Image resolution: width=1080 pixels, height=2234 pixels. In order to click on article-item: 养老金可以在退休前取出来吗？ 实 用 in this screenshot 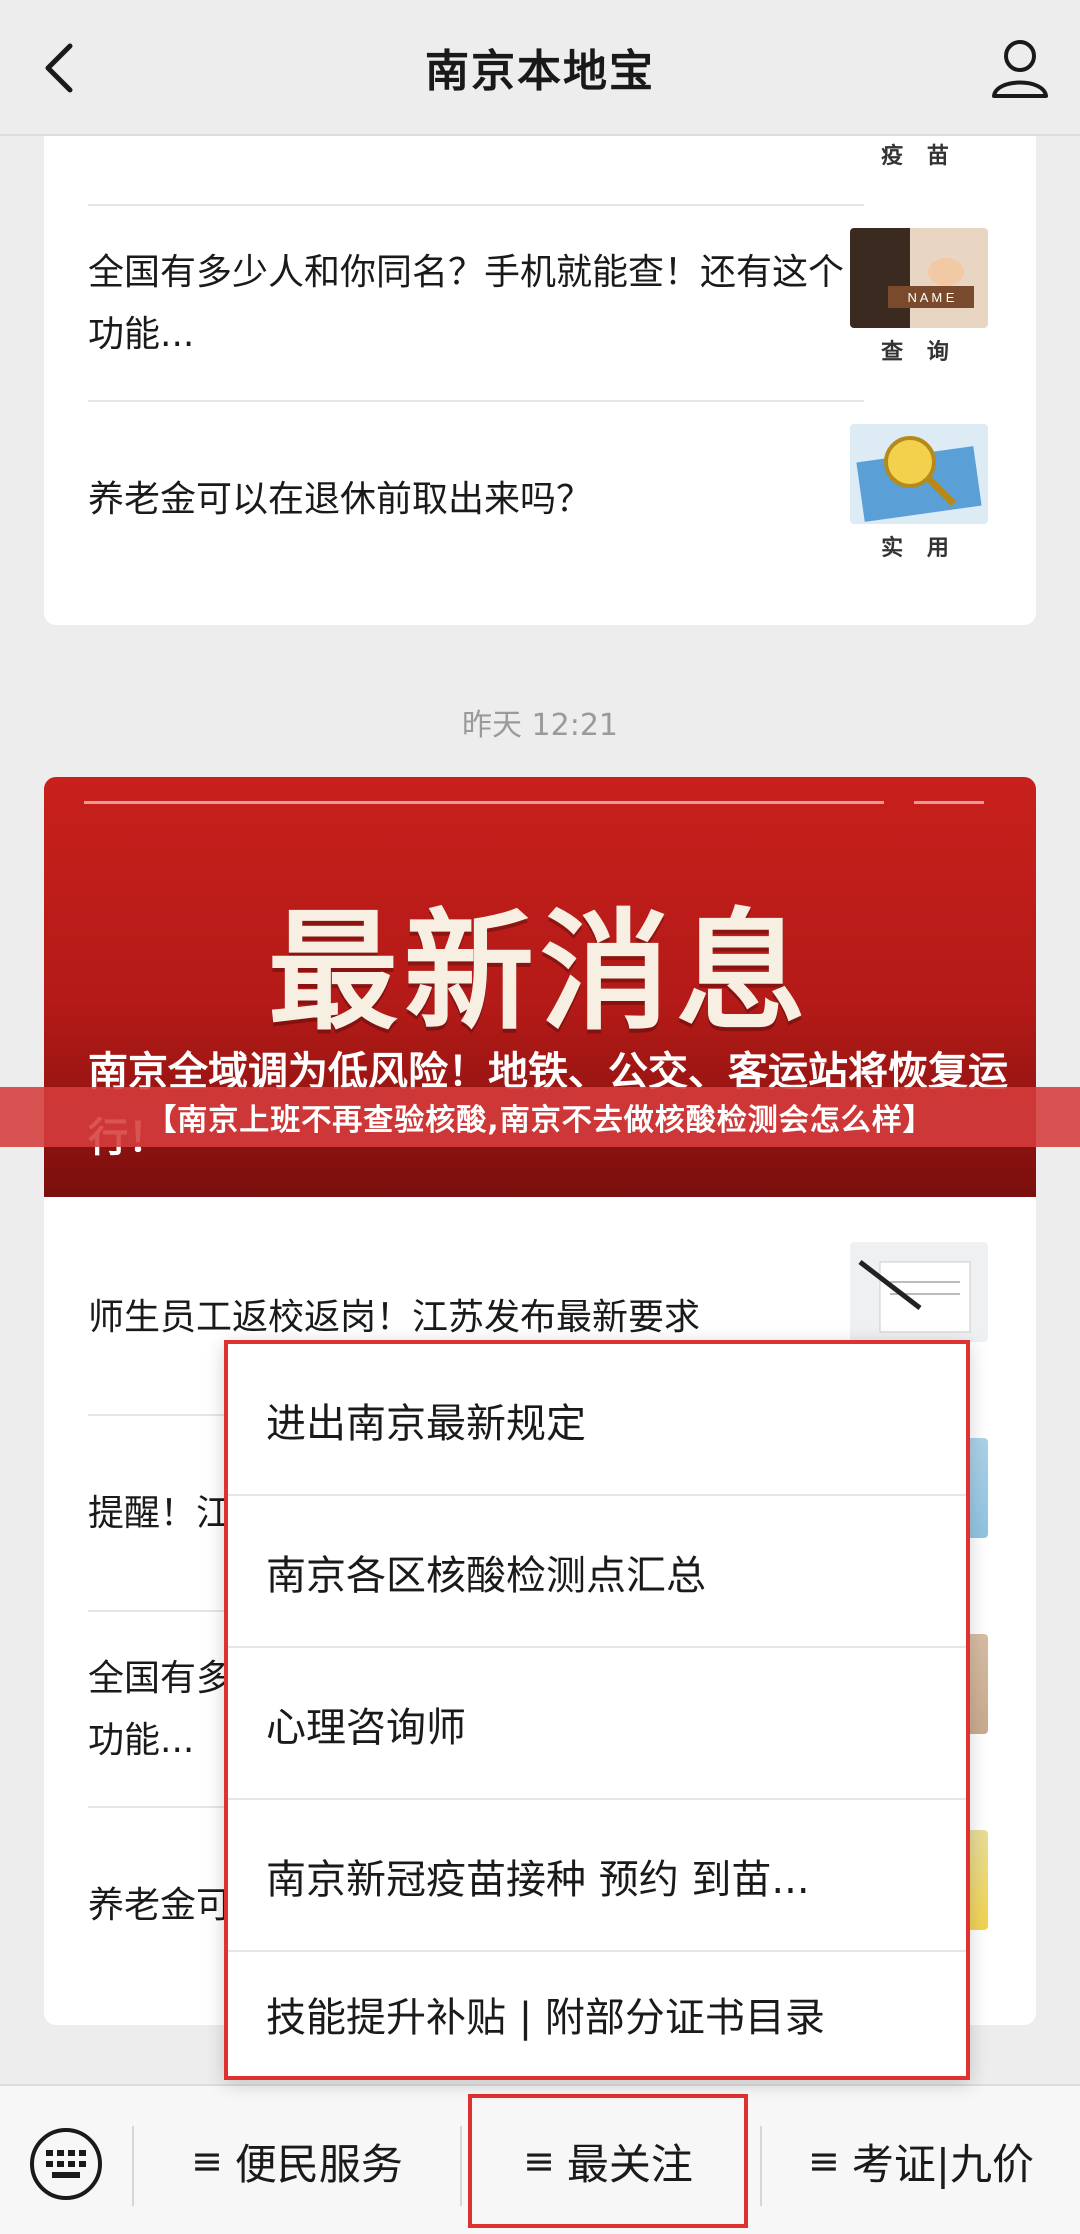, I will do `click(540, 500)`.